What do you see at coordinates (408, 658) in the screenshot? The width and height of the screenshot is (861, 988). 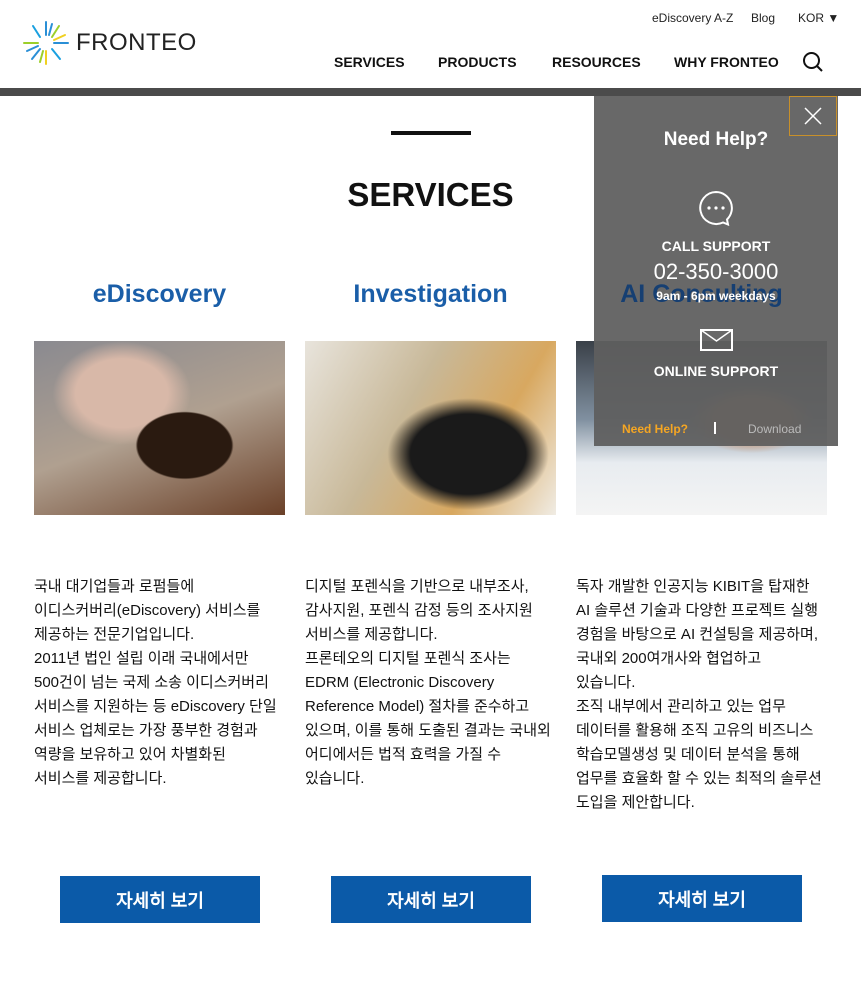 I see `text-line: 프론테오의 디지털 포렌식 조사는` at bounding box center [408, 658].